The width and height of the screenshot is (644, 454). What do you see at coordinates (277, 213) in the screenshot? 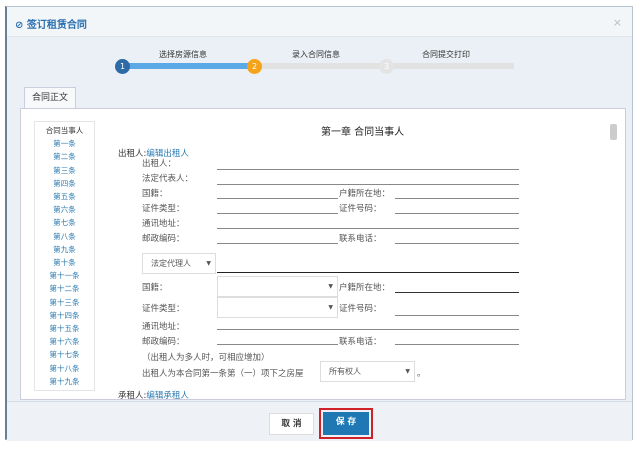
I see `id-type-input` at bounding box center [277, 213].